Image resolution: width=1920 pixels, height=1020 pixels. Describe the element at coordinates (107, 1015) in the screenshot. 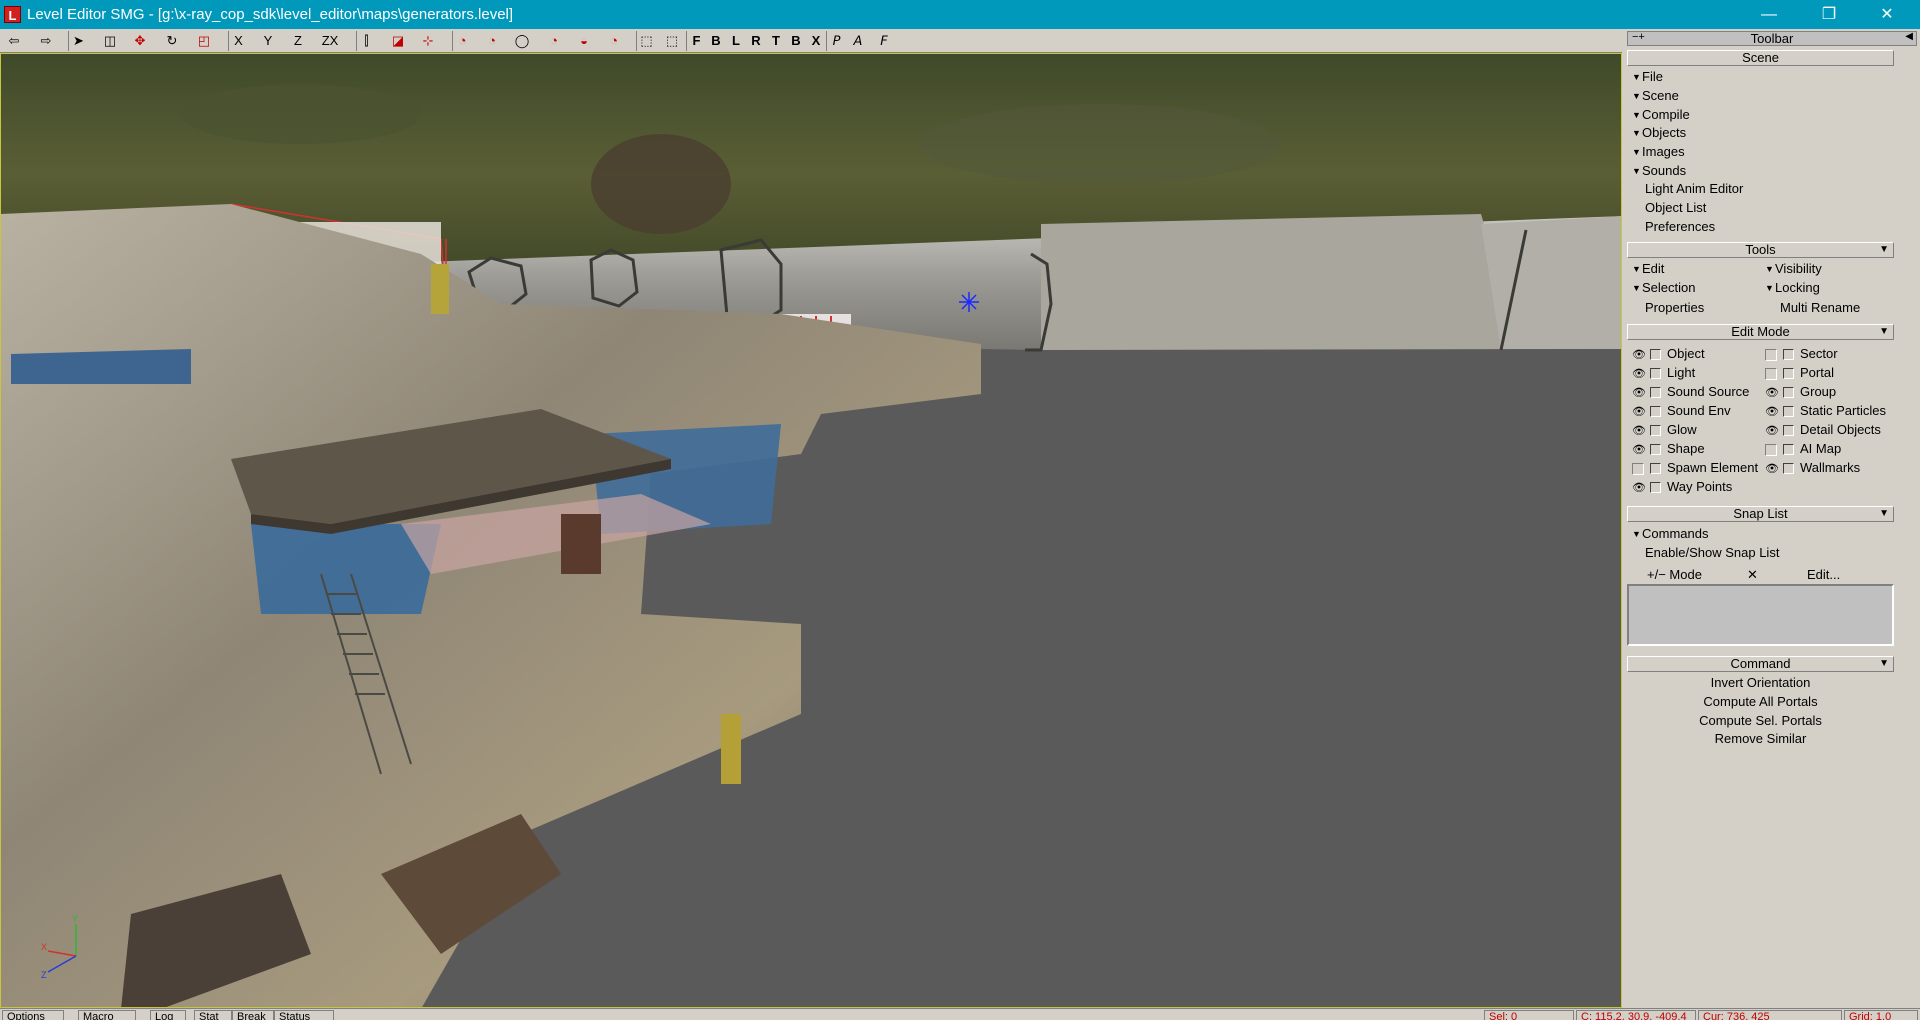

I see `macro-menu: Macro` at that location.